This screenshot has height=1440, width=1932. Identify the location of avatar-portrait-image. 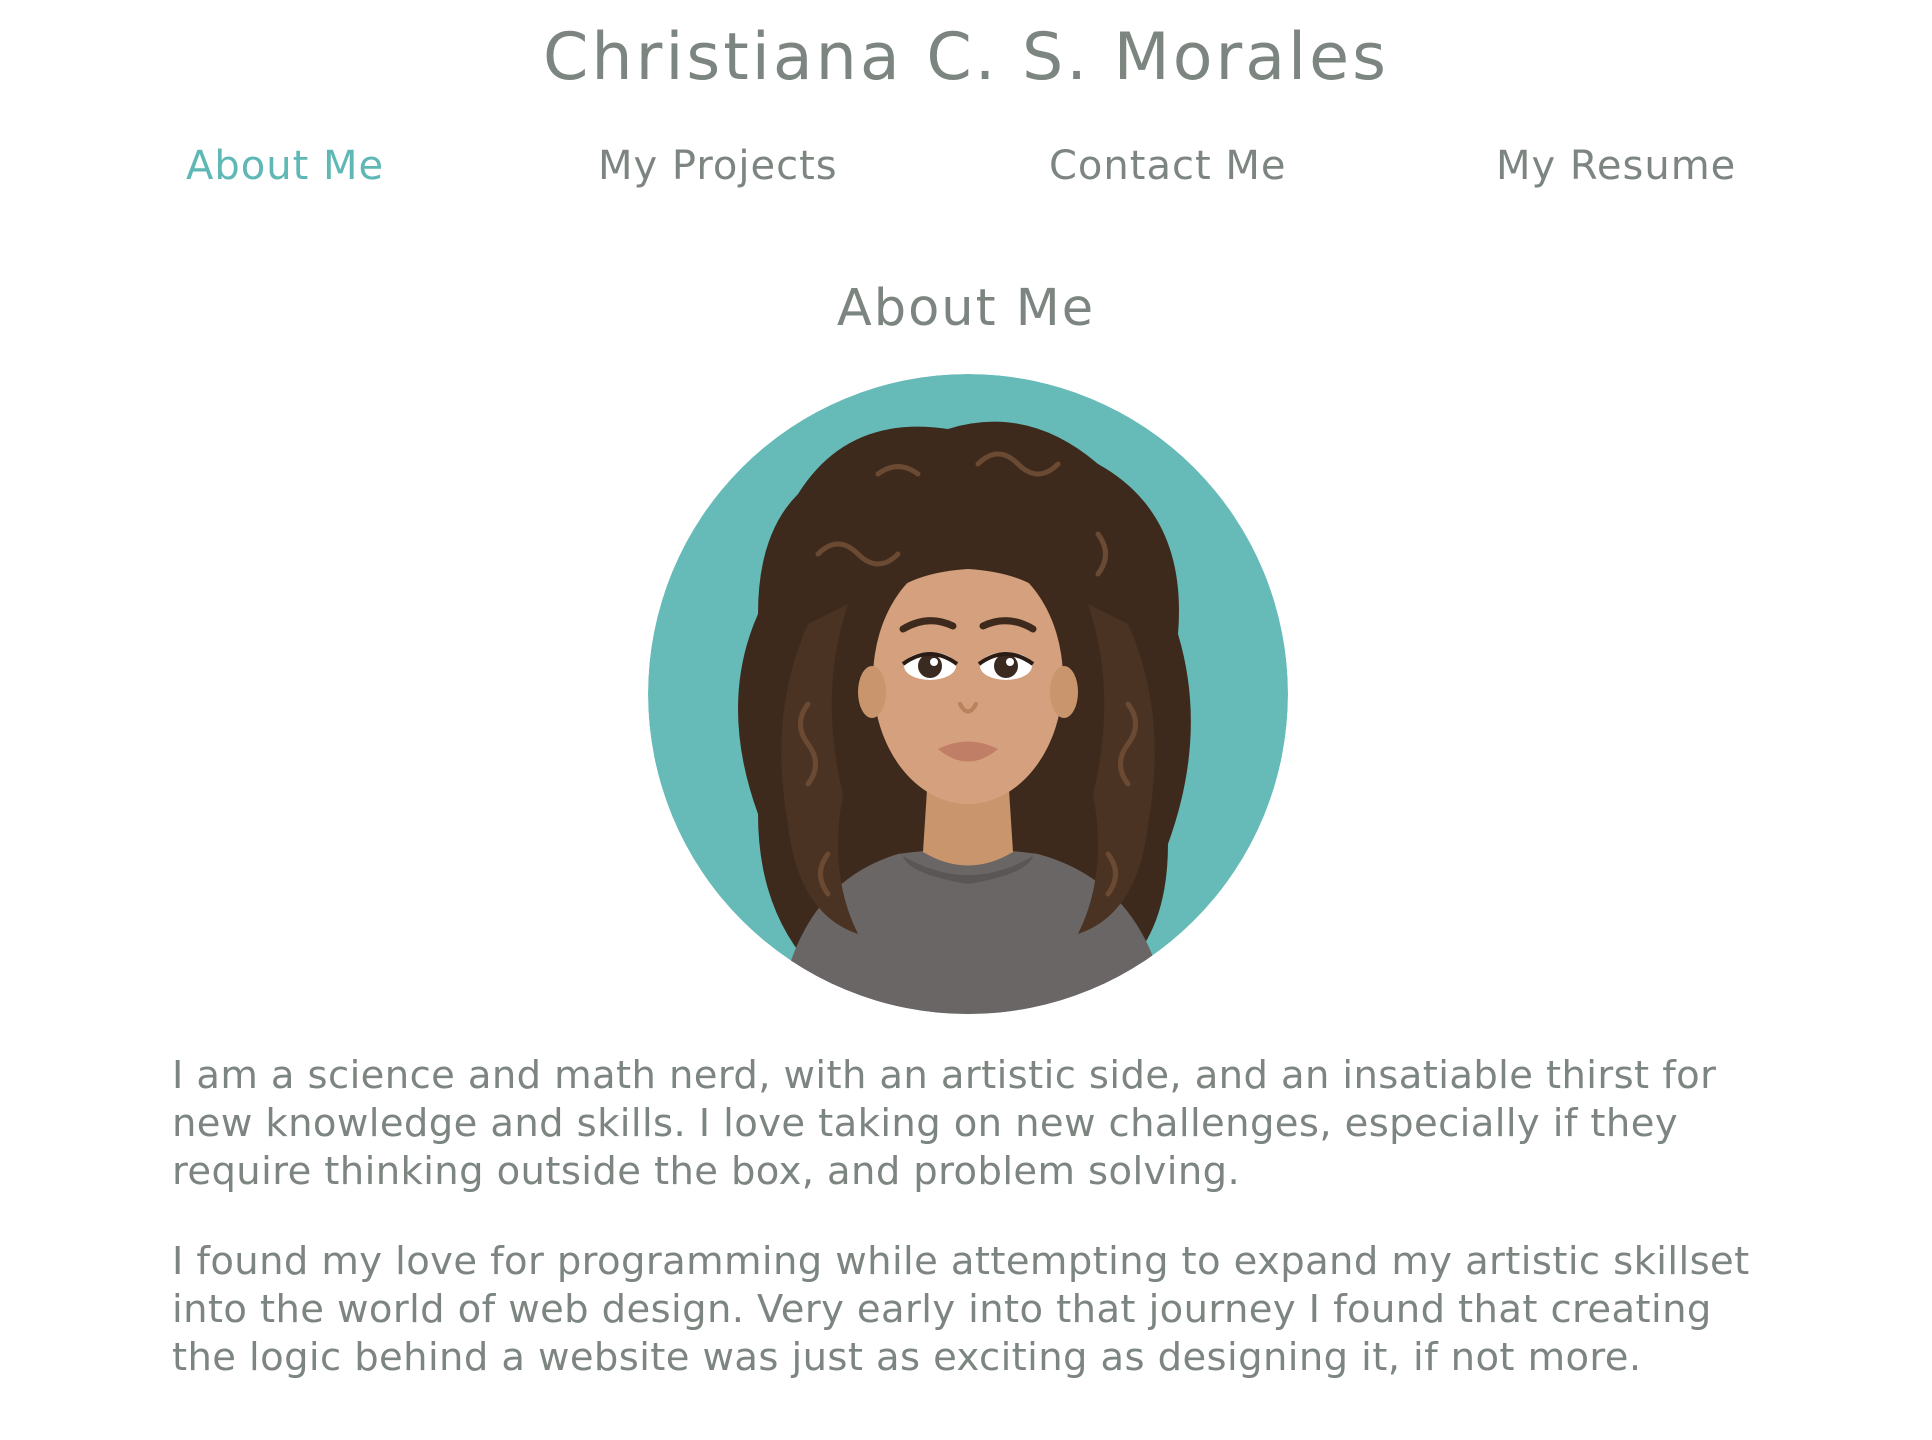
(968, 694).